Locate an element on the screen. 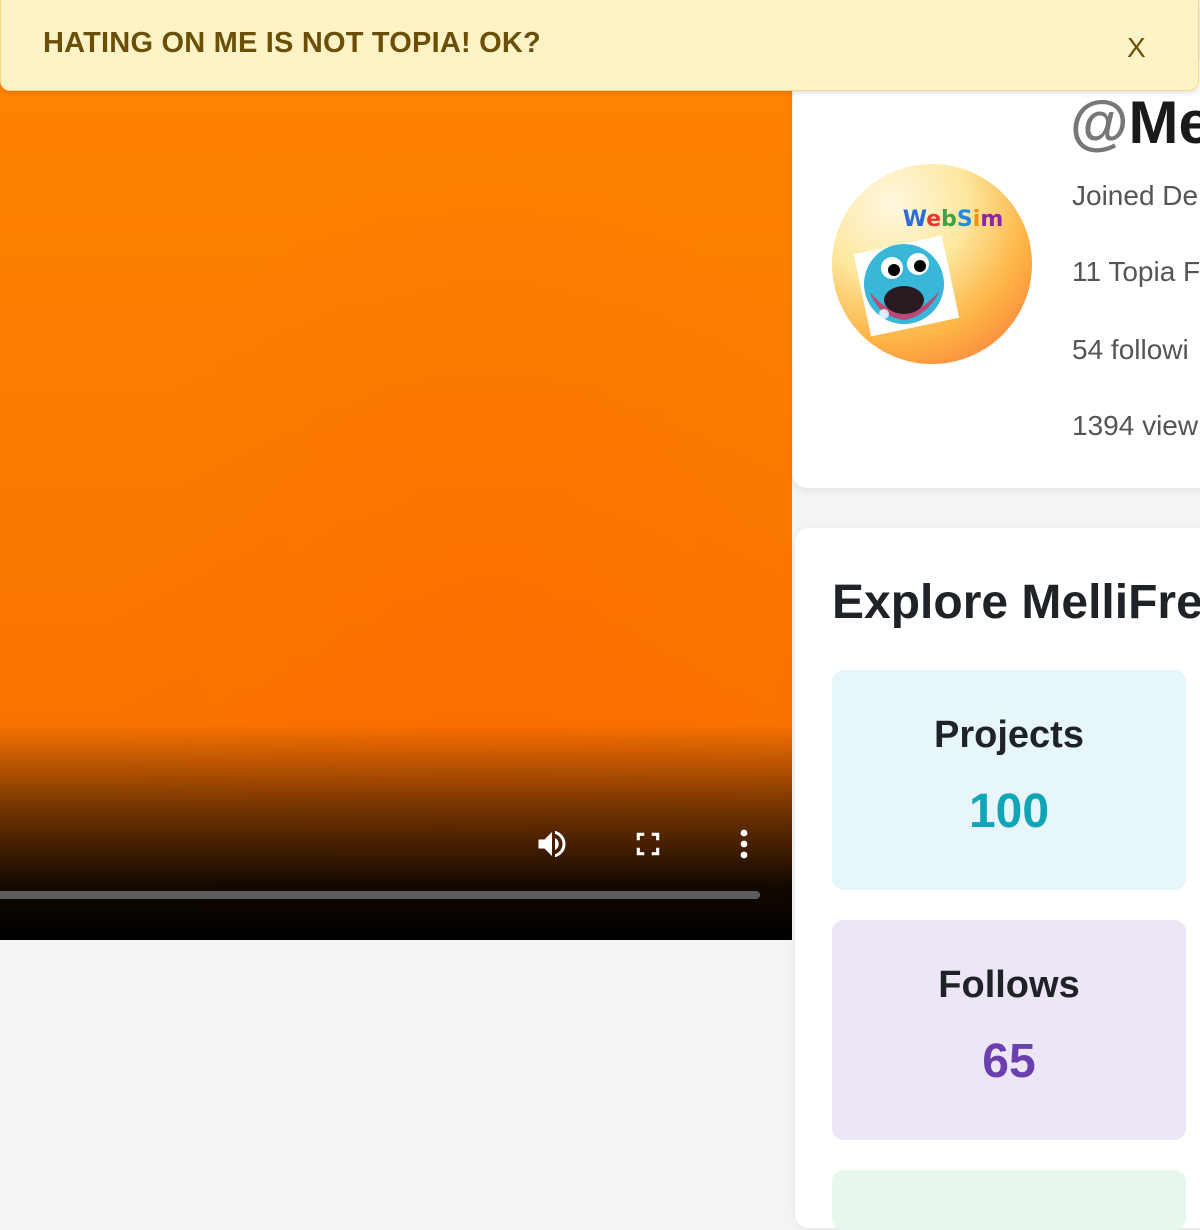  explore-title: Explore MelliFren is located at coordinates (1016, 602).